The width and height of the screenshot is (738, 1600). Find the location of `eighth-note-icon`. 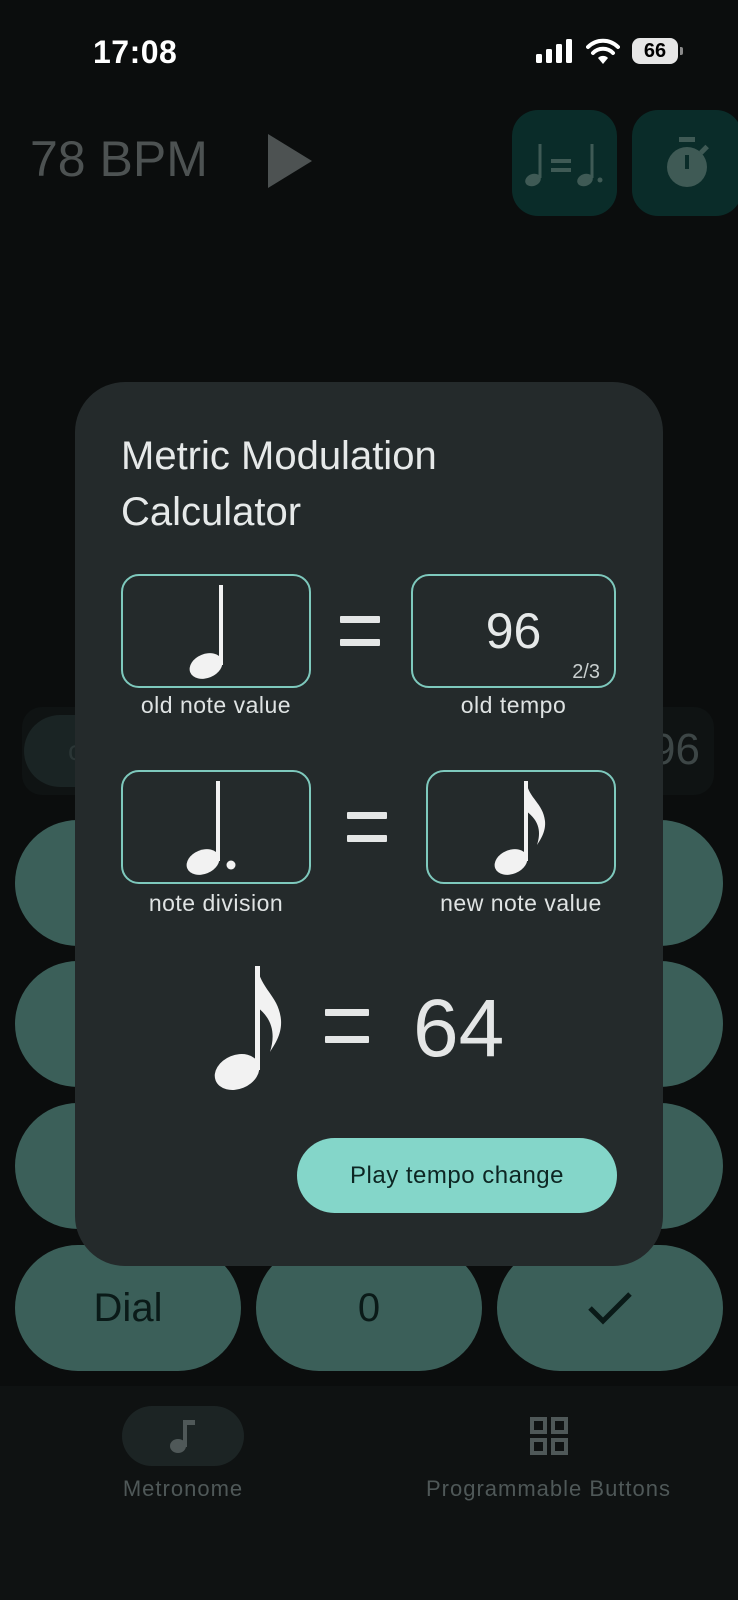

eighth-note-icon is located at coordinates (520, 828).